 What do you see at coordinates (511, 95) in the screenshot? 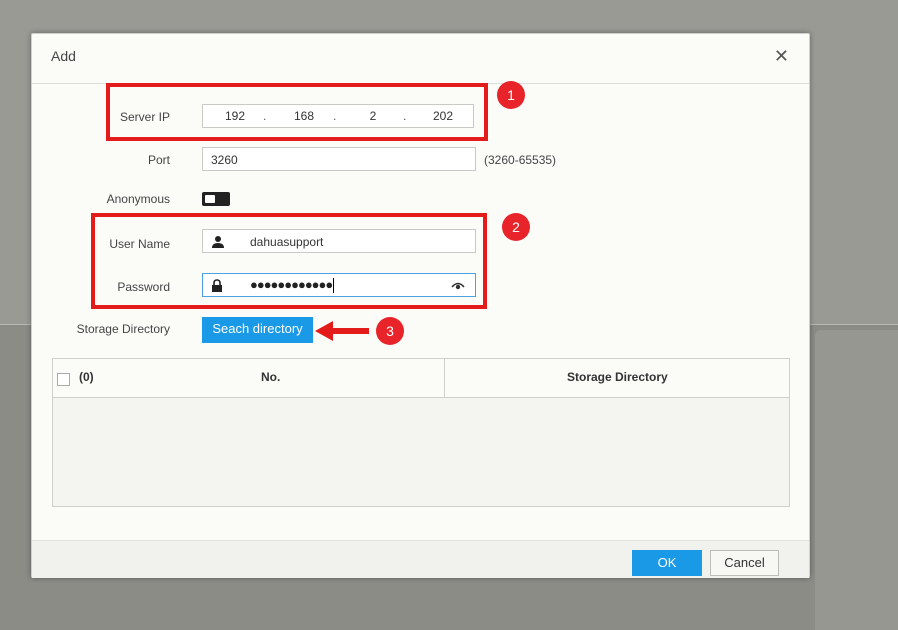
I see `annotation-badge-1: 1` at bounding box center [511, 95].